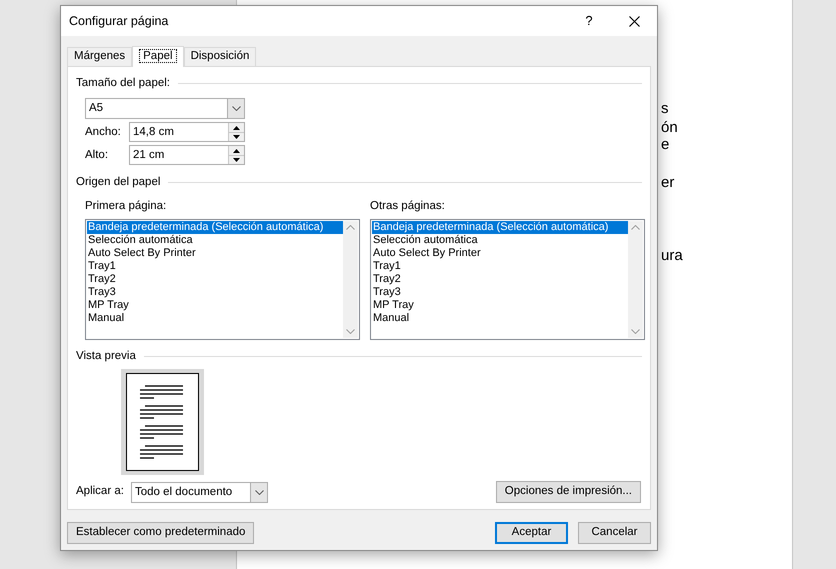  Describe the element at coordinates (158, 56) in the screenshot. I see `tab: Papel` at that location.